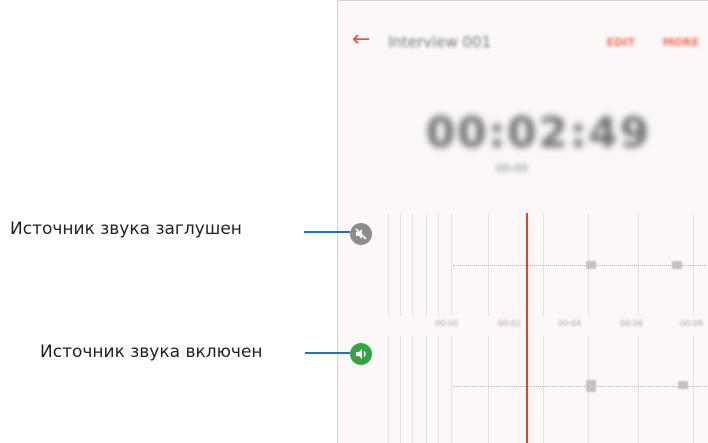  I want to click on timeline-tick: 00:04, so click(570, 323).